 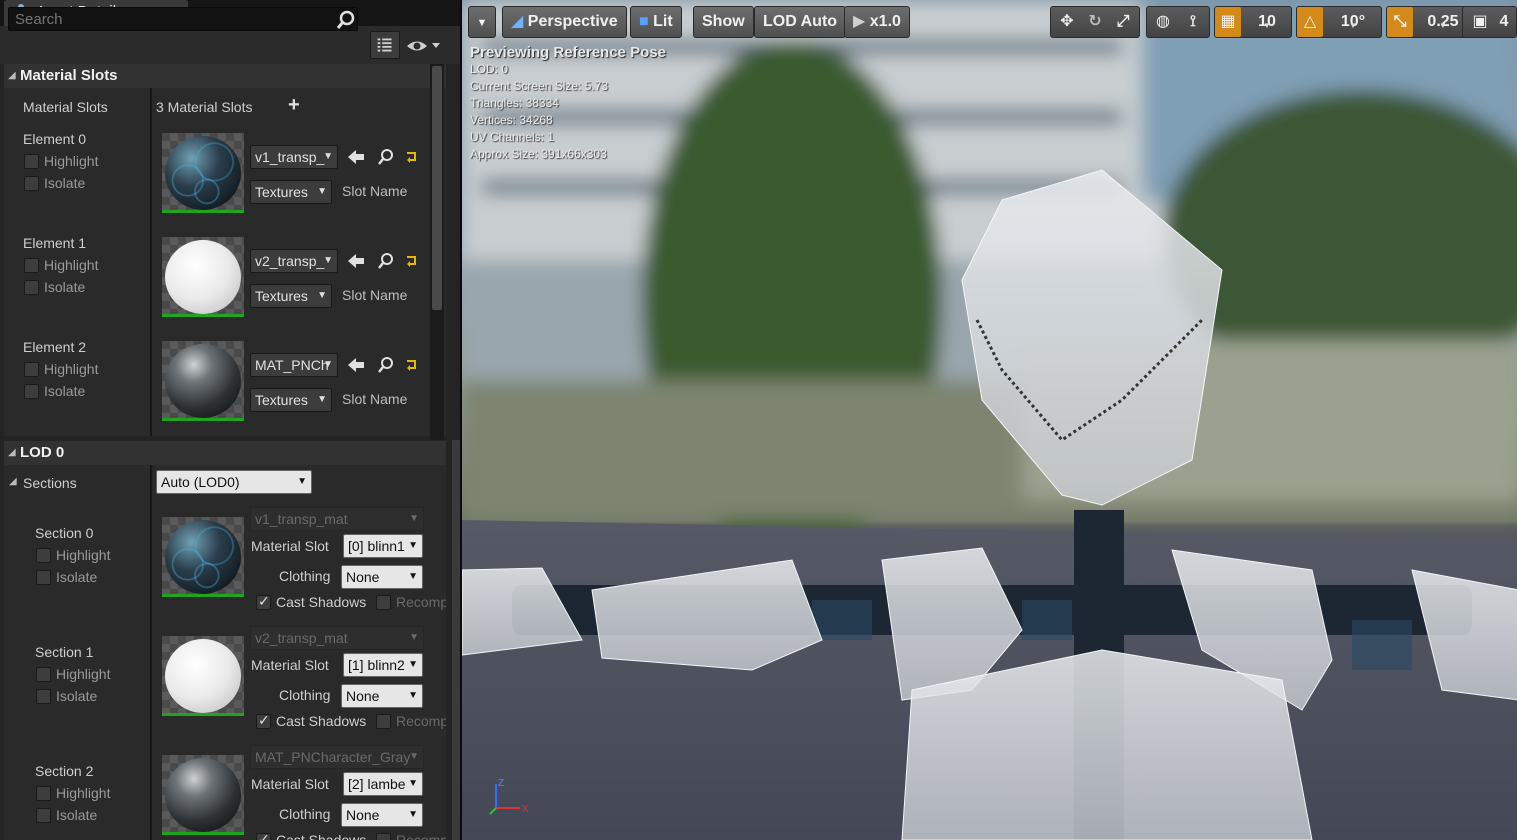 What do you see at coordinates (1353, 22) in the screenshot?
I see `rotation-snap-value: 10° ▼` at bounding box center [1353, 22].